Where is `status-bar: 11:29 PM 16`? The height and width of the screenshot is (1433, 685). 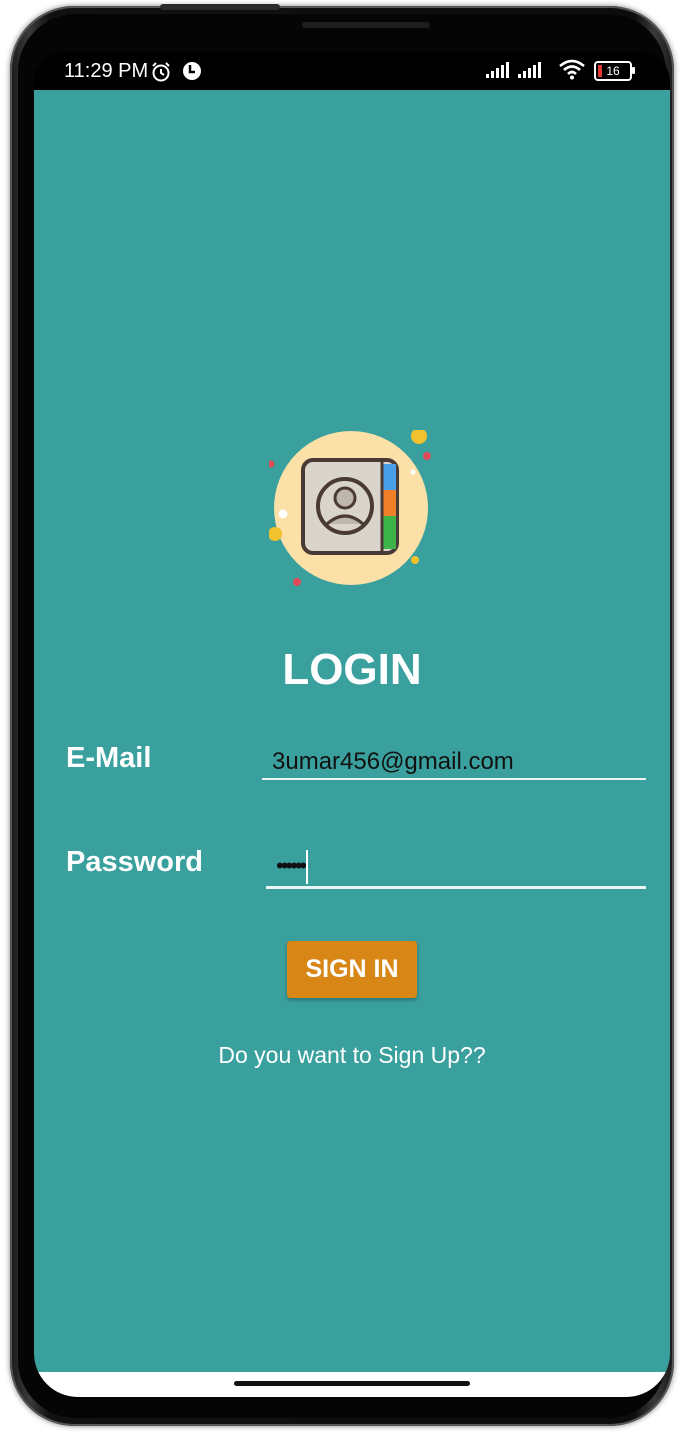
status-bar: 11:29 PM 16 is located at coordinates (352, 71).